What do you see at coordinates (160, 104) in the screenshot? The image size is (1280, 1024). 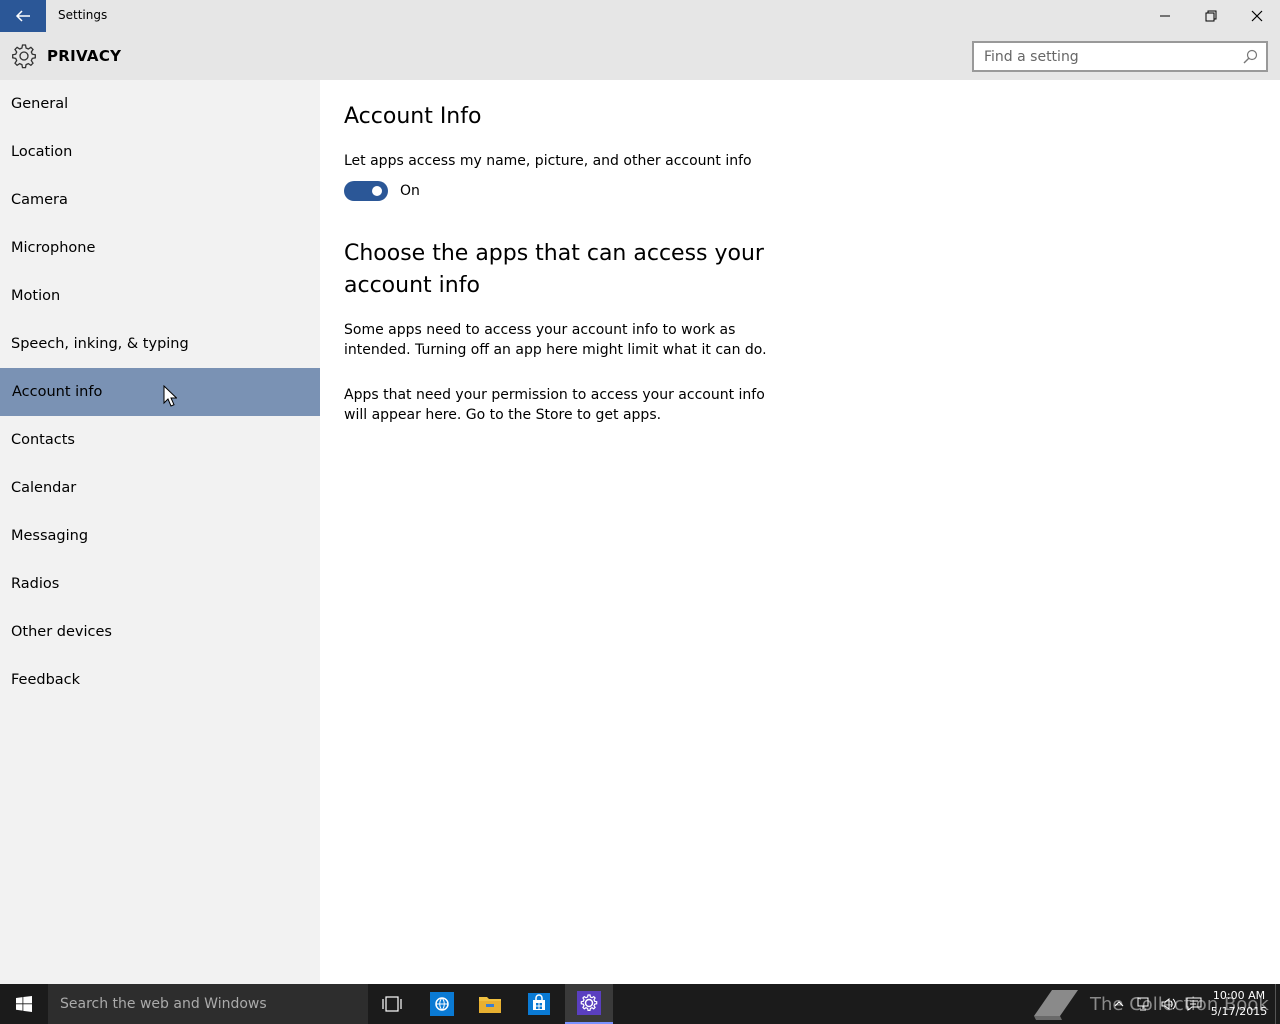 I see `sidebar-item-general: General` at bounding box center [160, 104].